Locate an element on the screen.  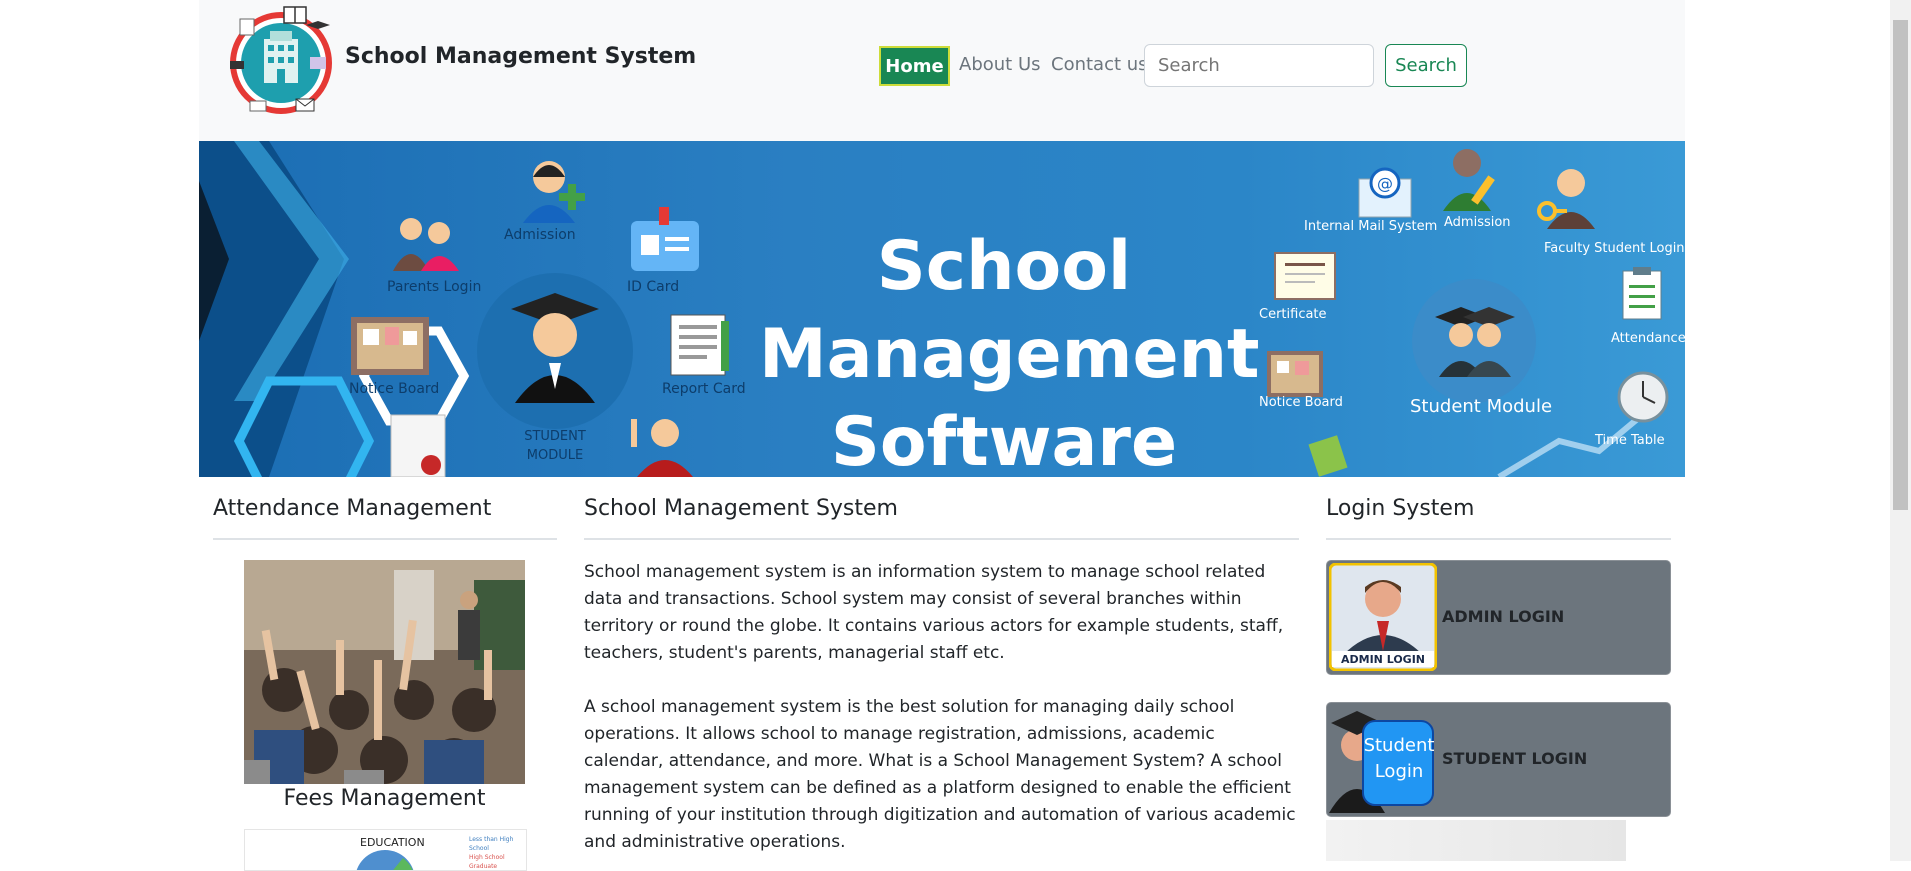
student-badge-line-1: Student is located at coordinates (1399, 745).